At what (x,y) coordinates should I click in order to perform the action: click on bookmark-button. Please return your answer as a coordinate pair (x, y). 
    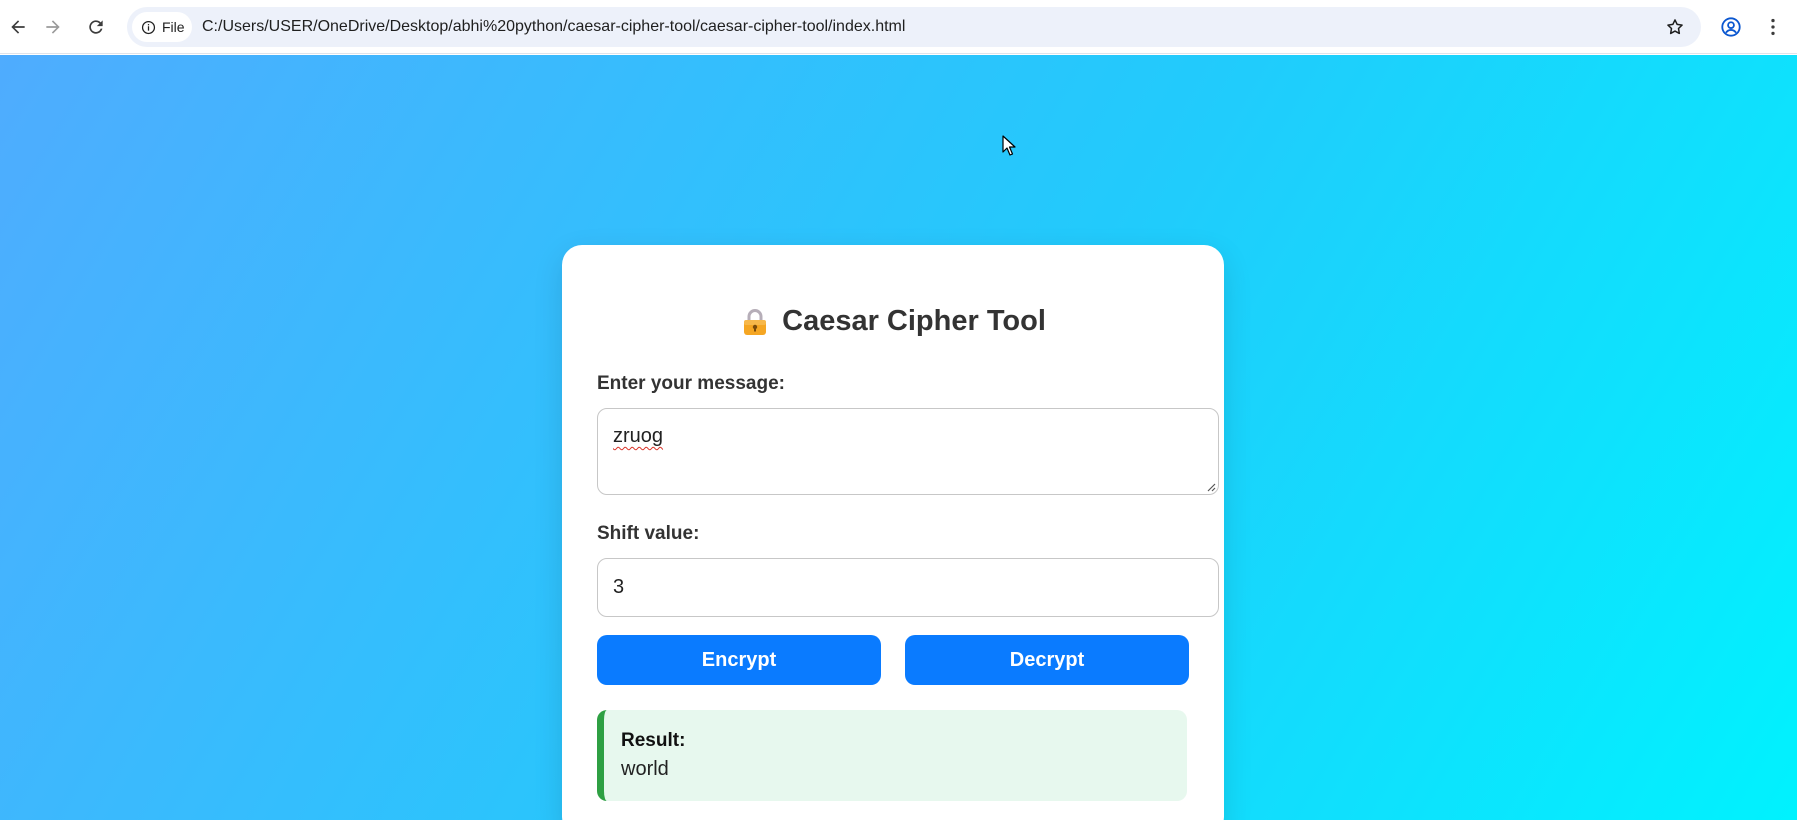
    Looking at the image, I should click on (1675, 27).